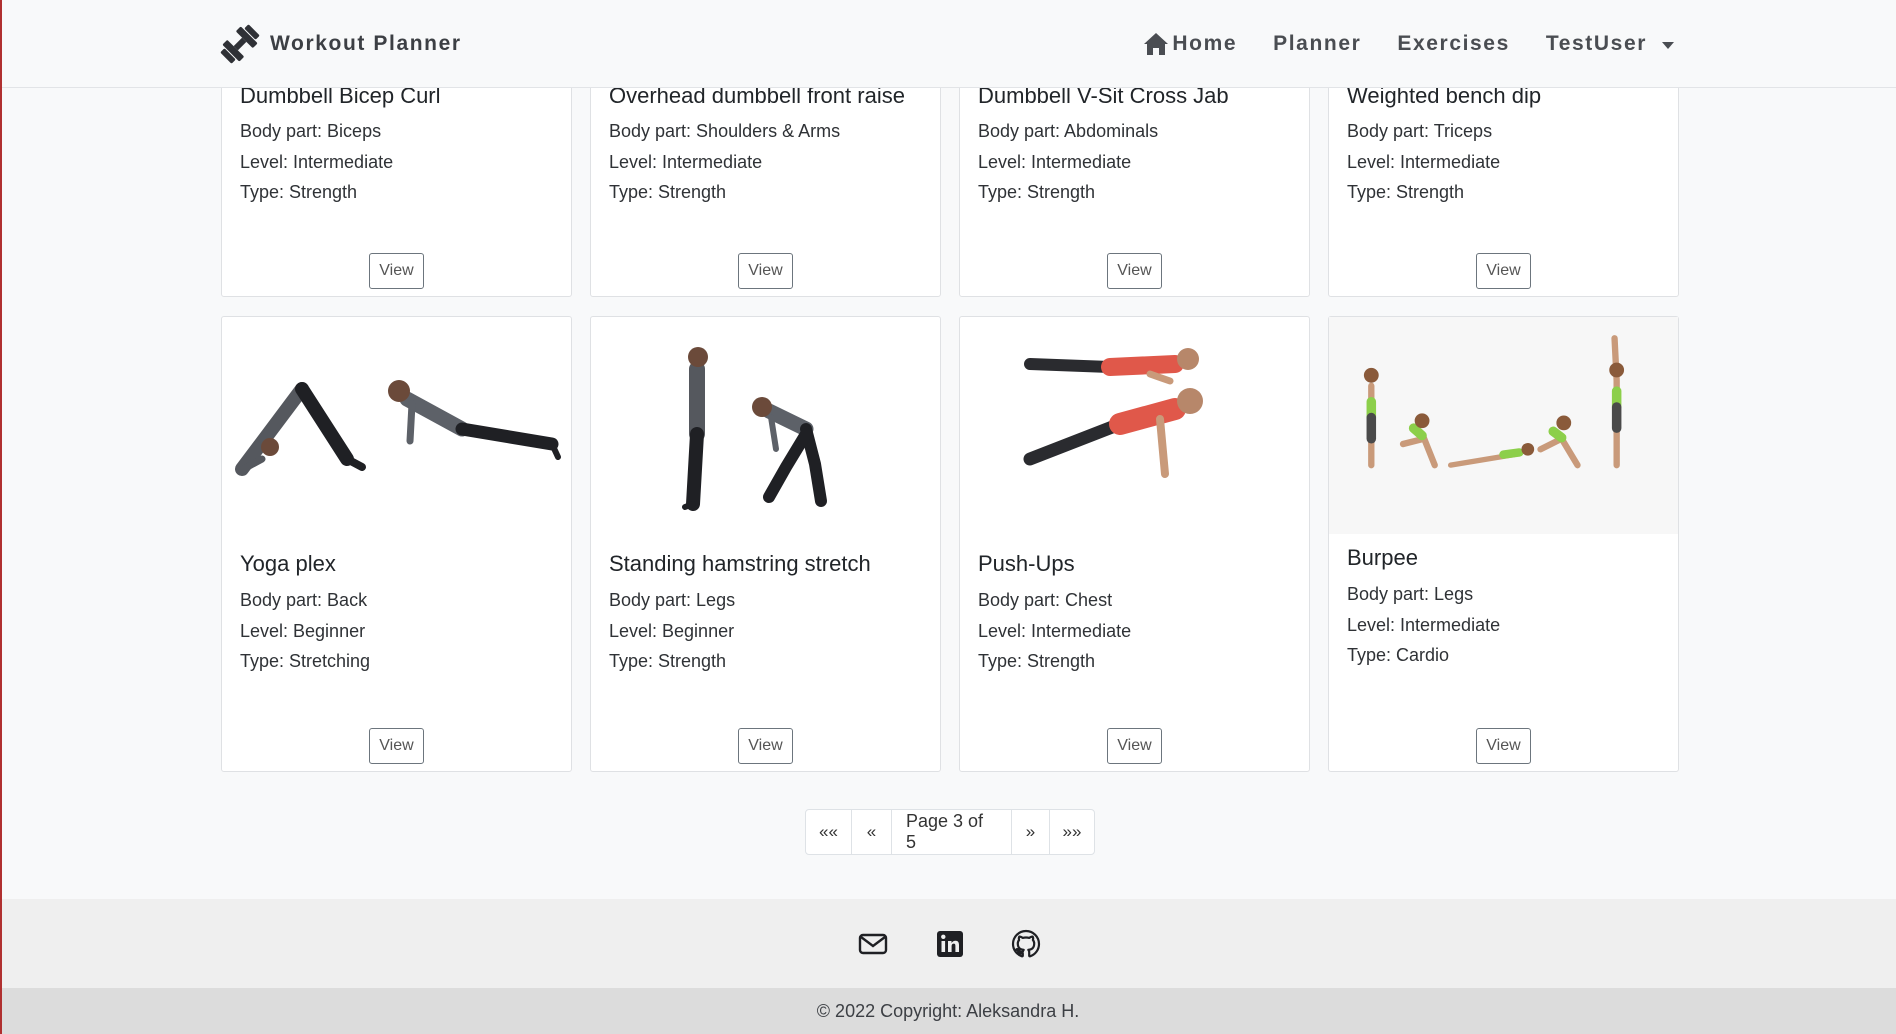 The width and height of the screenshot is (1896, 1034). What do you see at coordinates (311, 131) in the screenshot?
I see `exercise-body-part: Body part: Biceps` at bounding box center [311, 131].